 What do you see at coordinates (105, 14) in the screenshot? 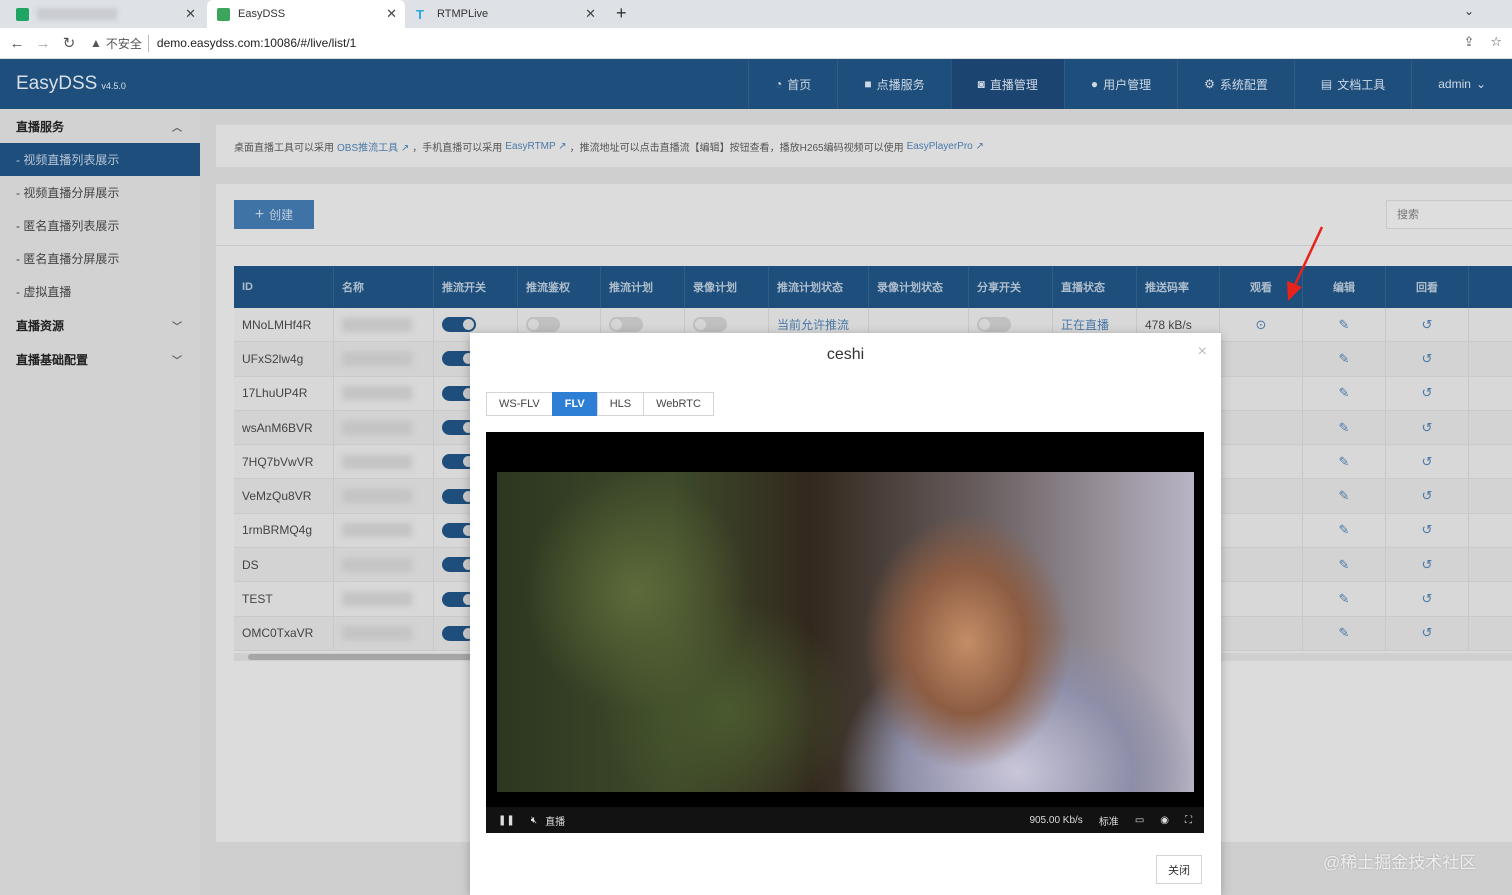
I see `browser-tab-0: ✕` at bounding box center [105, 14].